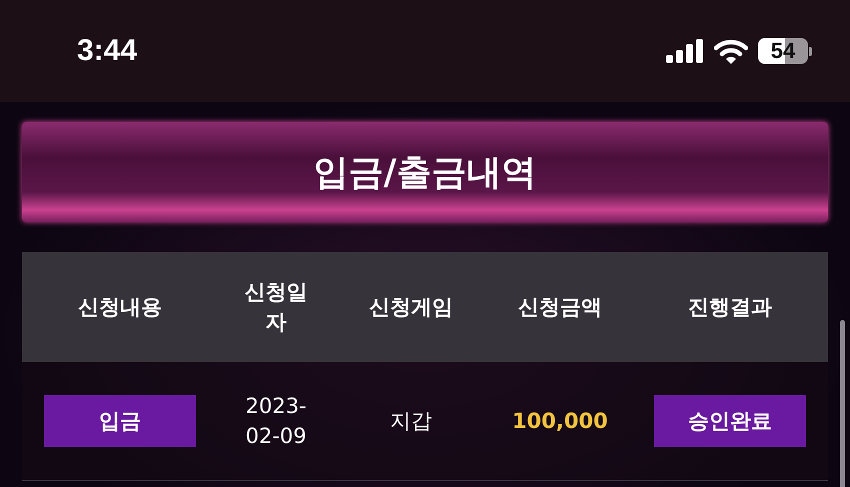  I want to click on clock-time: 3:44, so click(107, 51).